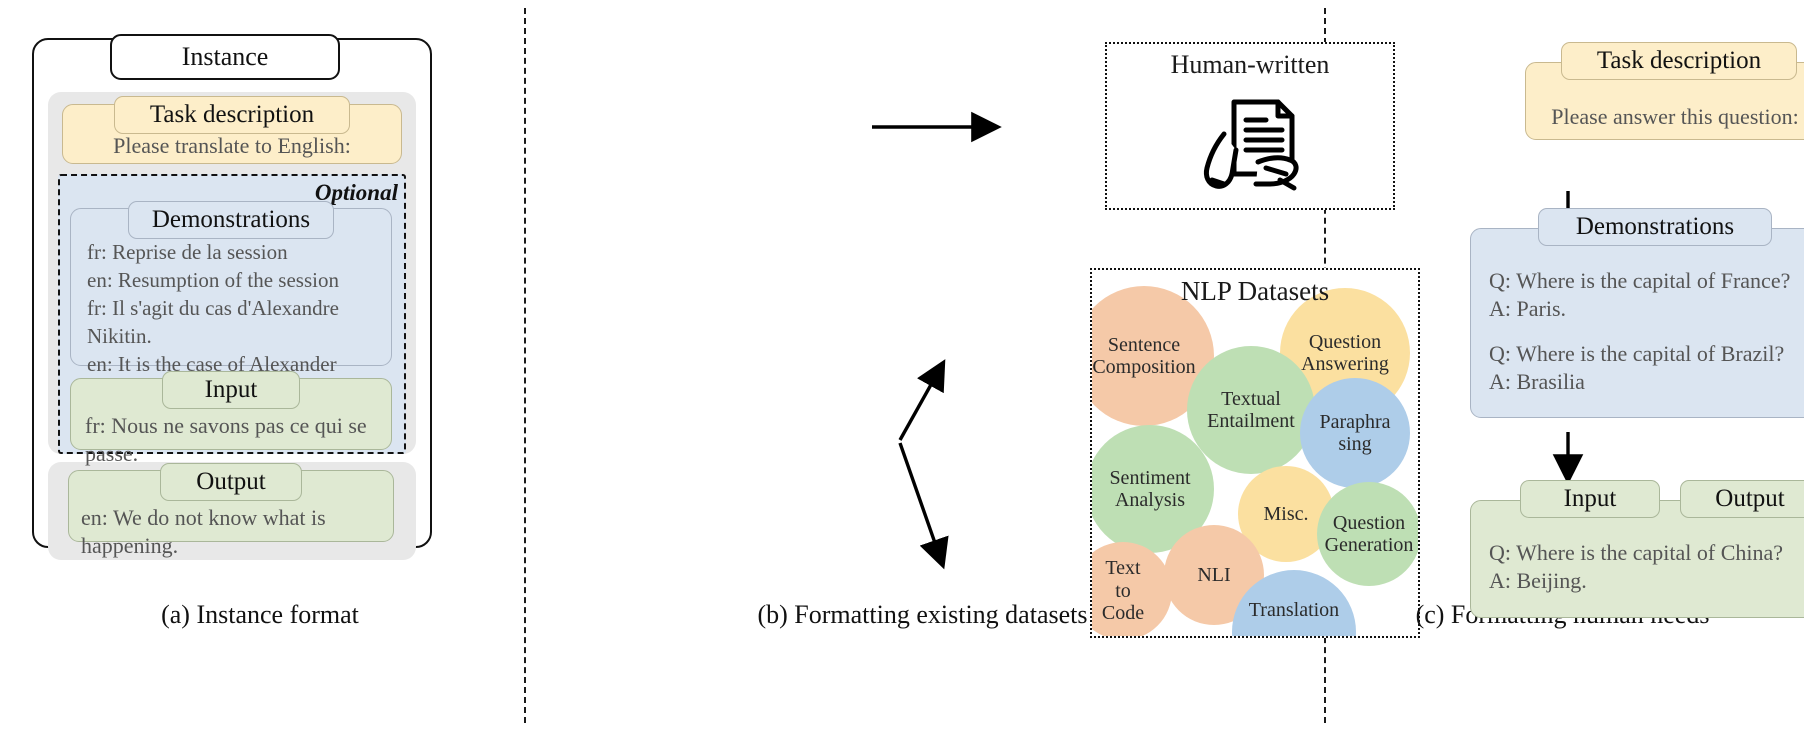 This screenshot has width=1804, height=747. What do you see at coordinates (1250, 144) in the screenshot?
I see `handwriting-icon` at bounding box center [1250, 144].